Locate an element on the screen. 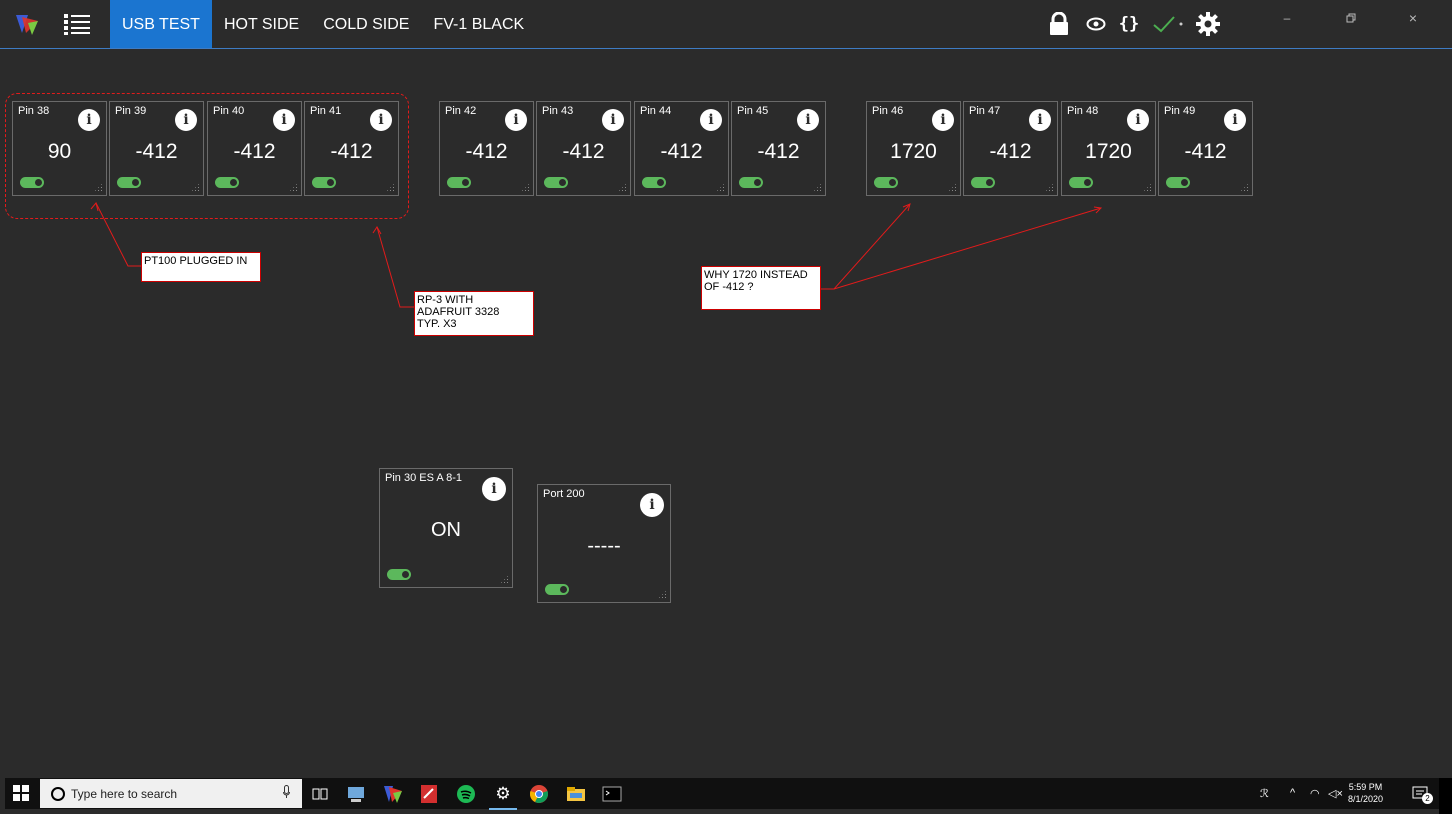 The image size is (1452, 814). pin-widget: Pin 47 i -412 is located at coordinates (1010, 148).